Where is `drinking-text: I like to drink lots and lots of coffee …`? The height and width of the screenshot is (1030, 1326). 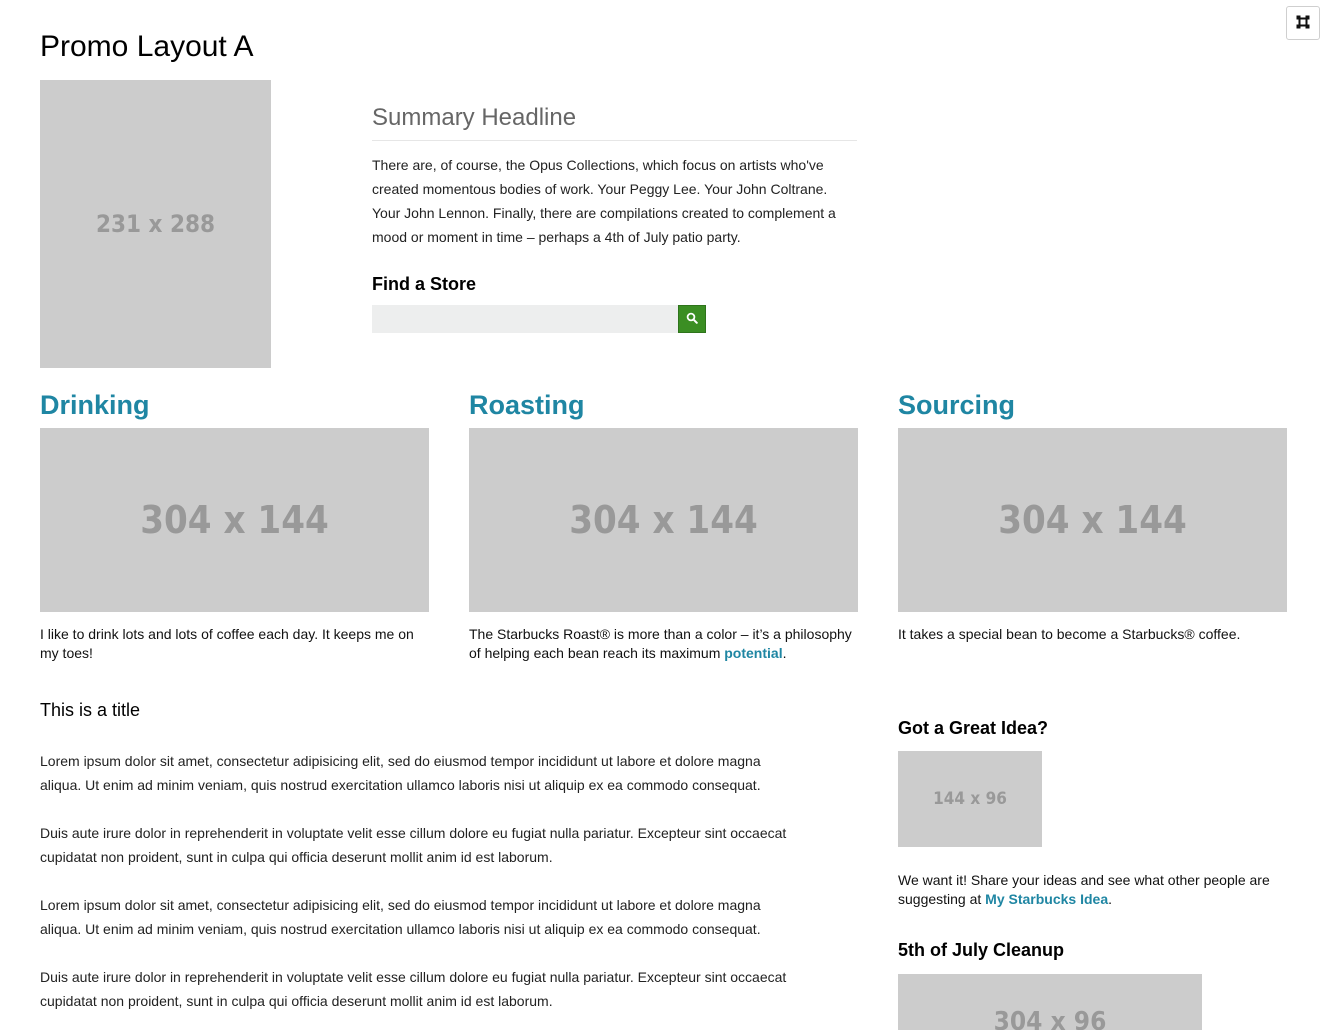
drinking-text: I like to drink lots and lots of coffee … is located at coordinates (227, 643).